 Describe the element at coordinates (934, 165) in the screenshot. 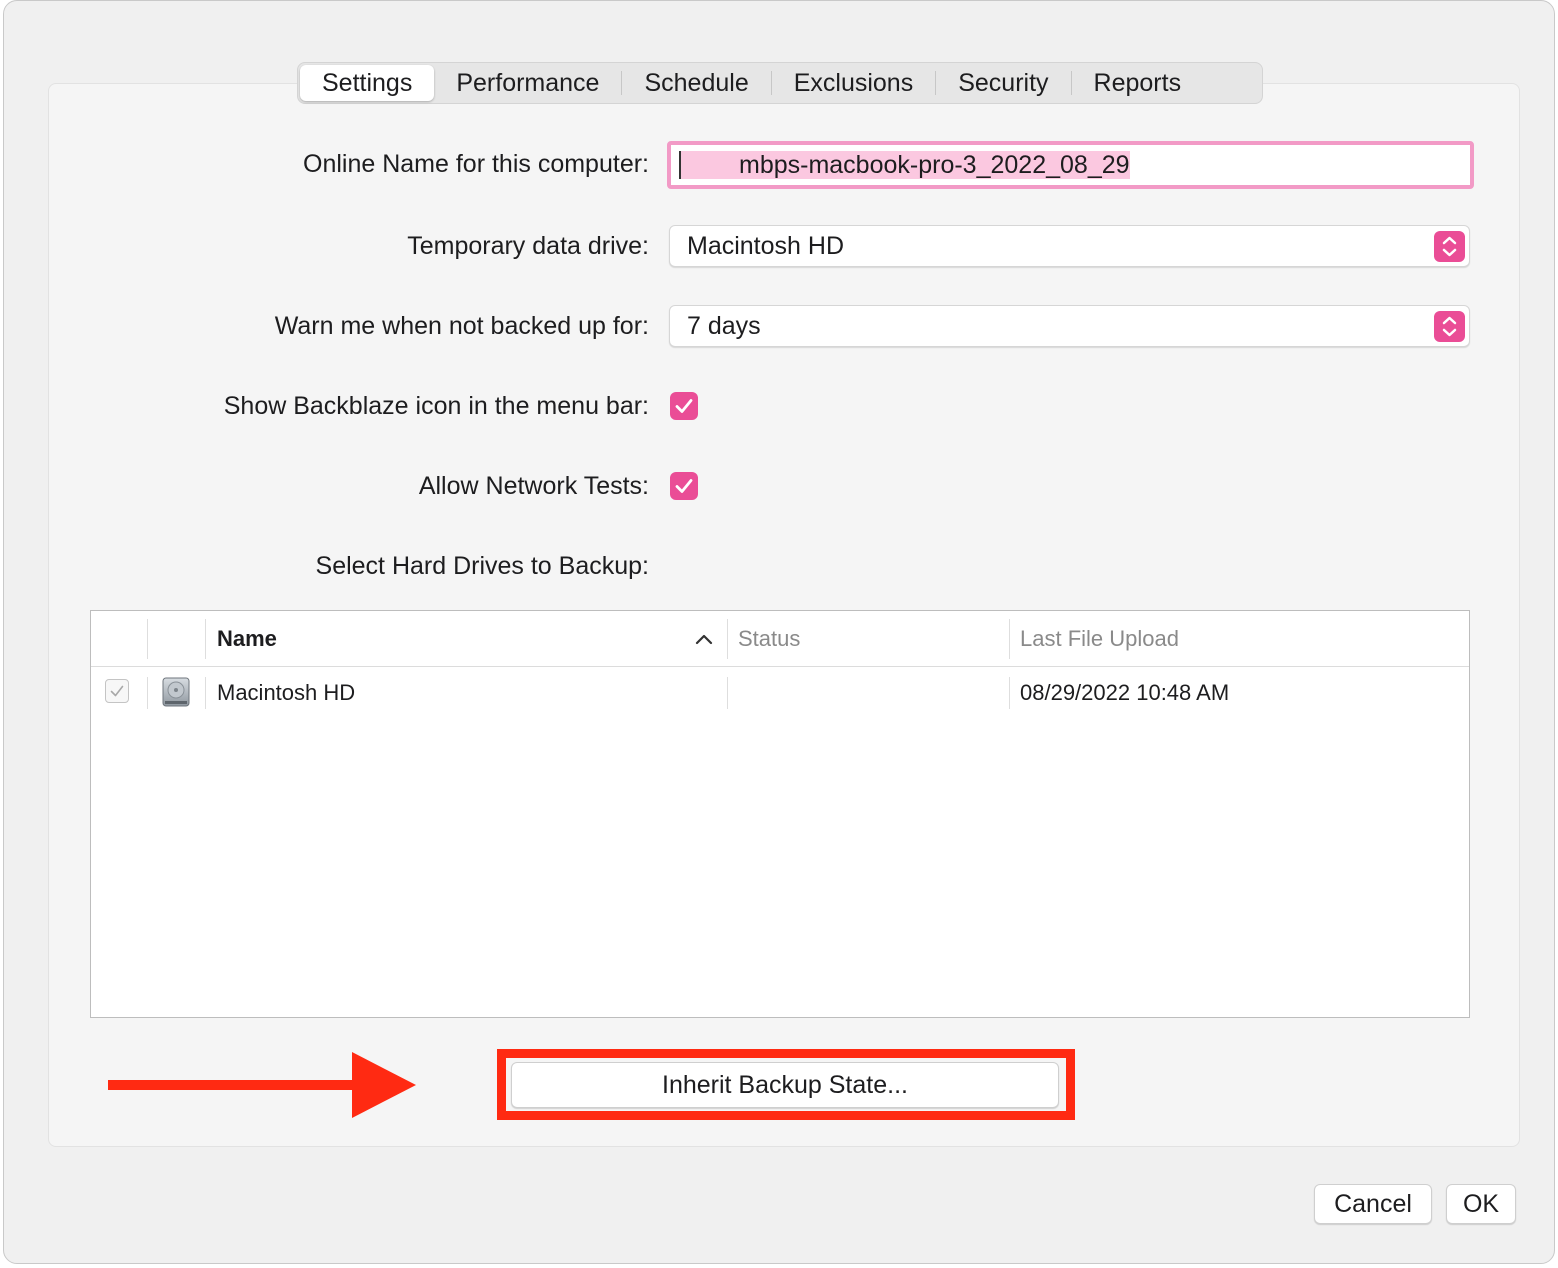

I see `online-name-value: mbps-macbook-pro-3_2022_08_29` at that location.